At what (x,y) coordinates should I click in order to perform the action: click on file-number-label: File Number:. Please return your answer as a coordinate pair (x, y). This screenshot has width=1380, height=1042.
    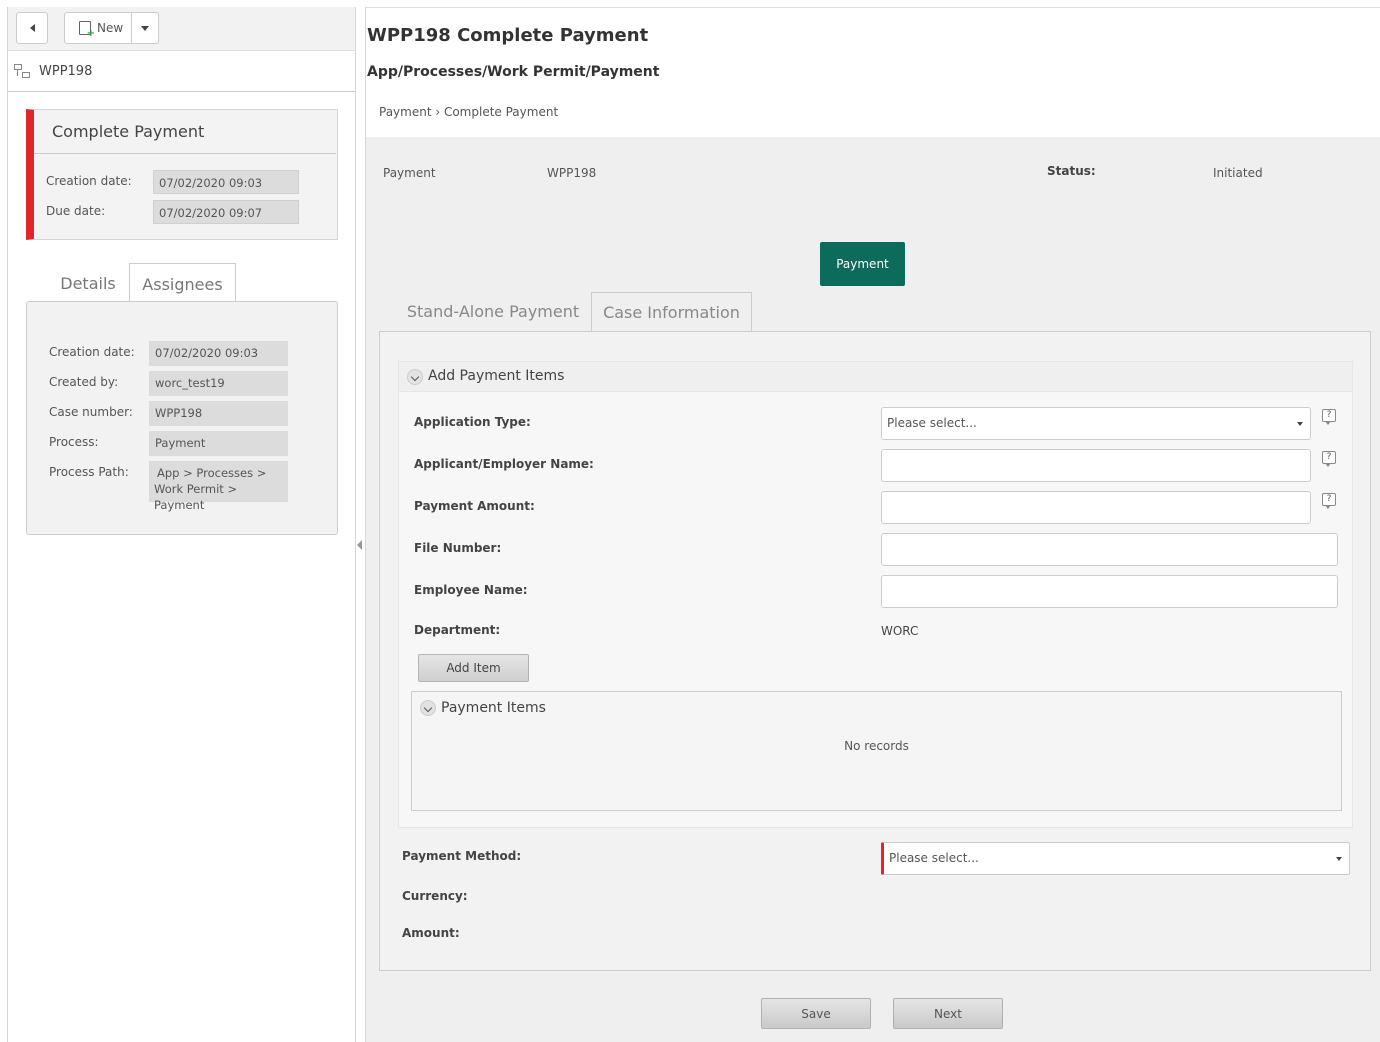
    Looking at the image, I should click on (458, 548).